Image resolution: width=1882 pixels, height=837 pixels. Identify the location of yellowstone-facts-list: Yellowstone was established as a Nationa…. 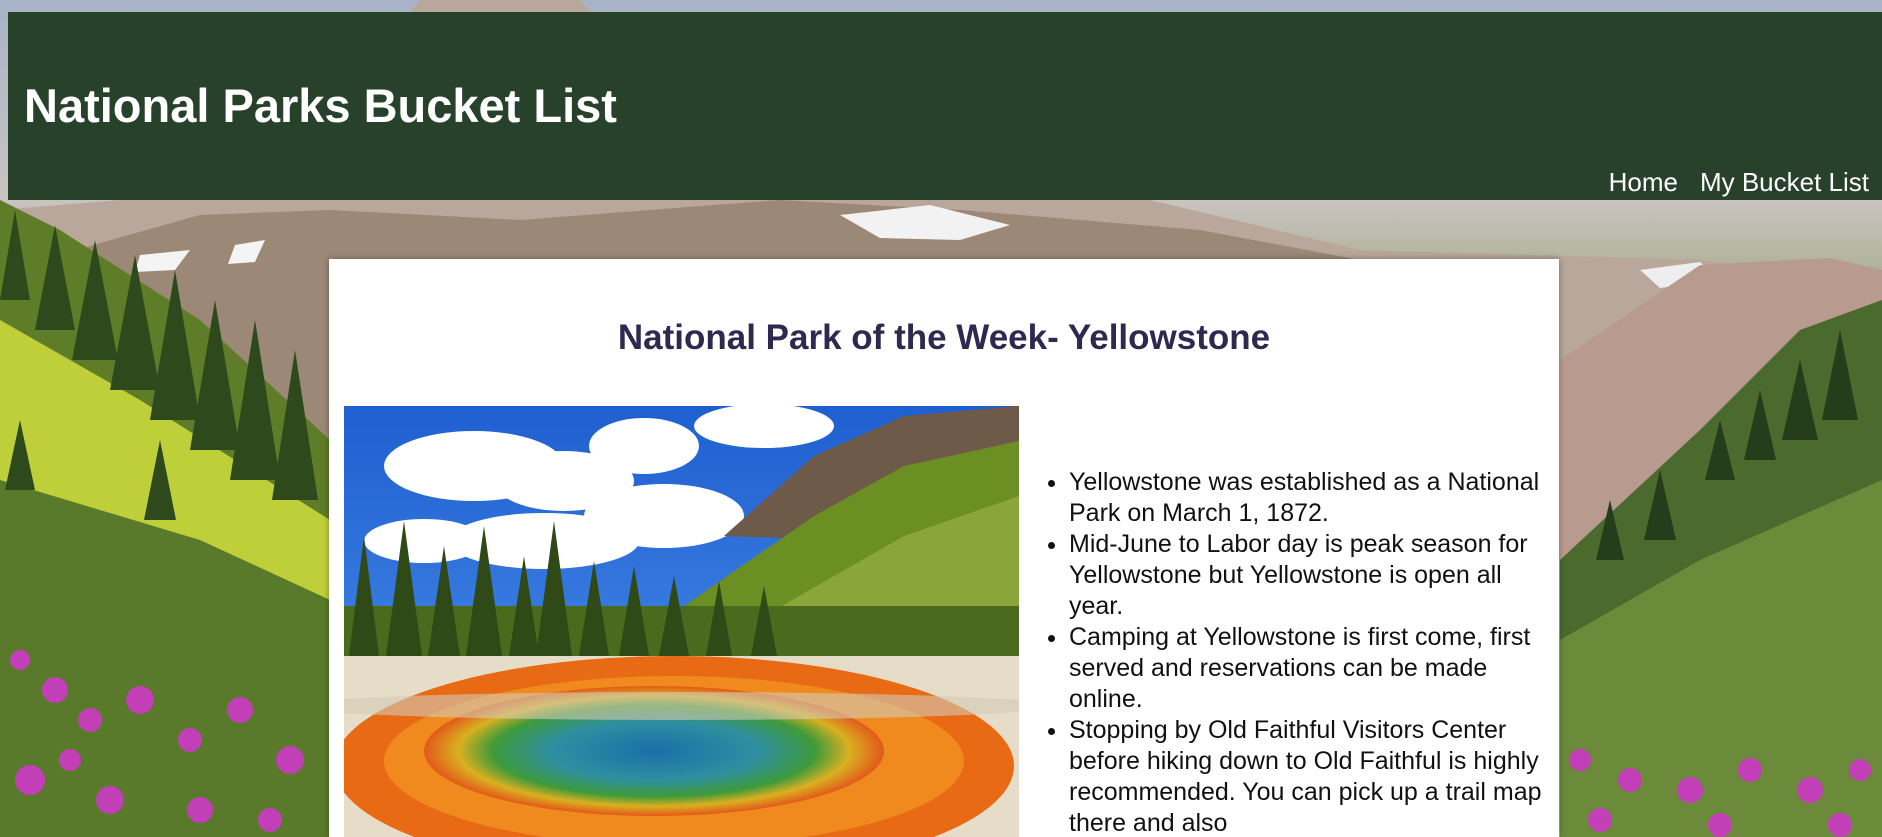
(1299, 652).